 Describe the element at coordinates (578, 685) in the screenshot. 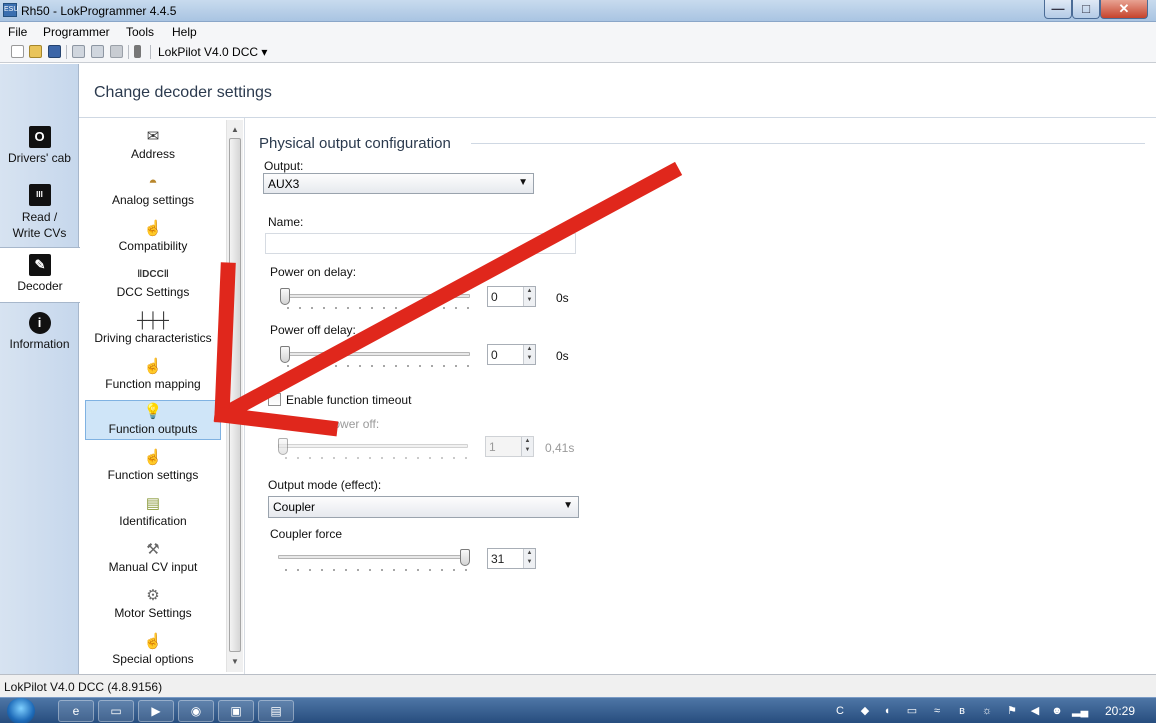

I see `status-bar: LokPilot V4.0 DCC (4.8.9156)` at that location.